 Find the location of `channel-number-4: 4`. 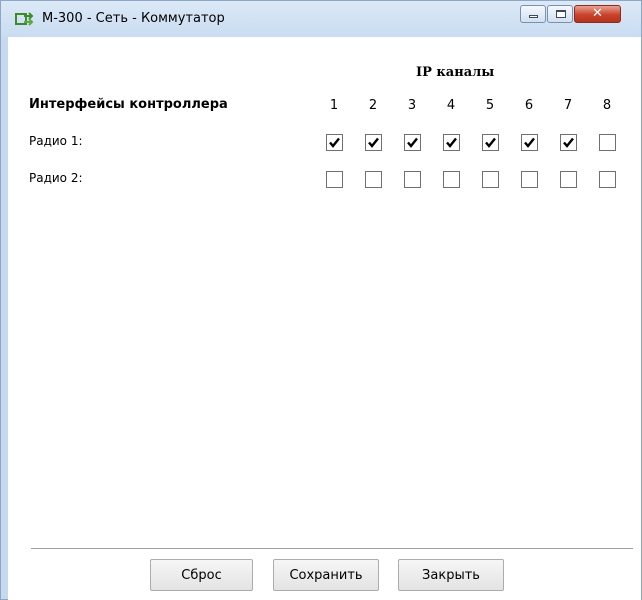

channel-number-4: 4 is located at coordinates (451, 105).